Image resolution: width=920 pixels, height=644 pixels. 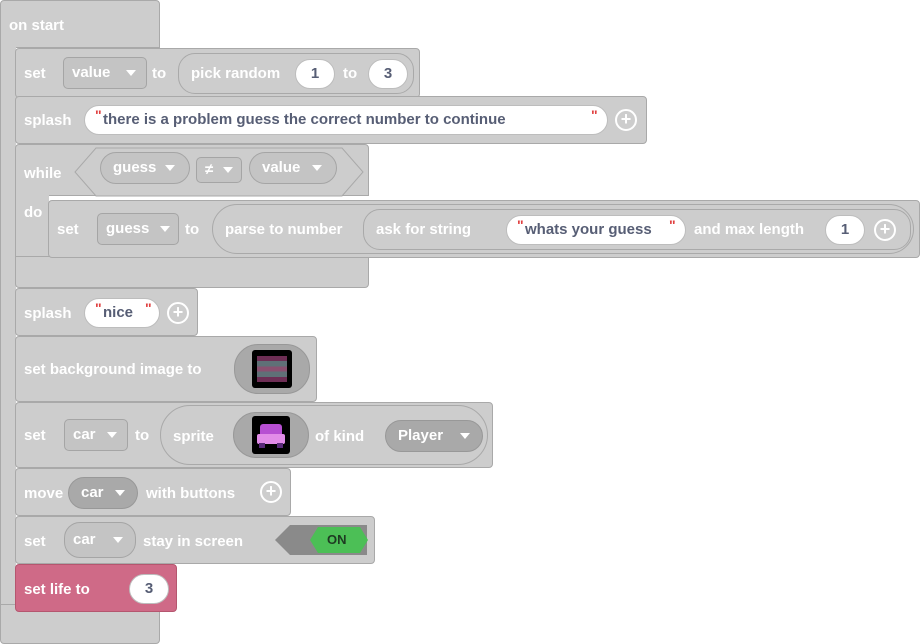 What do you see at coordinates (32, 226) in the screenshot?
I see `while-arm: do` at bounding box center [32, 226].